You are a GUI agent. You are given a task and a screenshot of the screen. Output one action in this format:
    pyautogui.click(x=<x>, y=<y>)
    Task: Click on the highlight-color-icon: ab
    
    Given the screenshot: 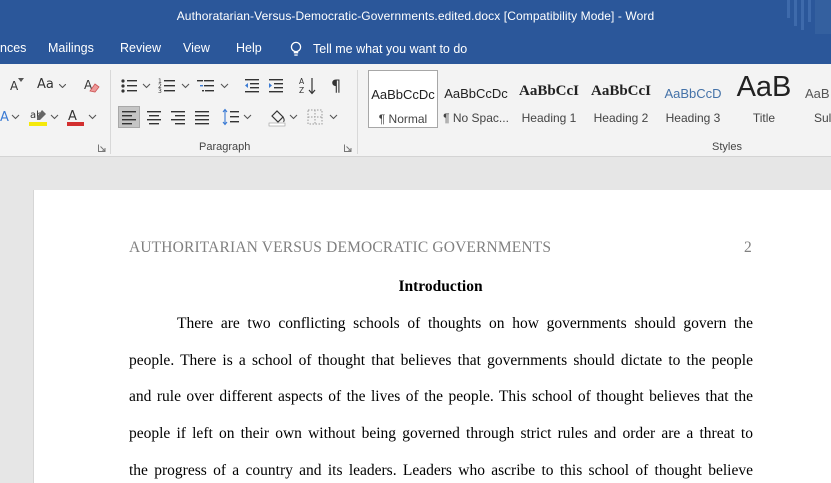 What is the action you would take?
    pyautogui.click(x=44, y=118)
    